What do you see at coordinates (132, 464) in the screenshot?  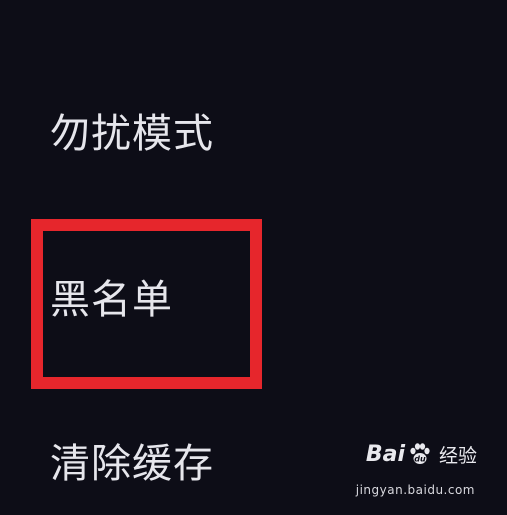 I see `menu-item-label: 清除缓存` at bounding box center [132, 464].